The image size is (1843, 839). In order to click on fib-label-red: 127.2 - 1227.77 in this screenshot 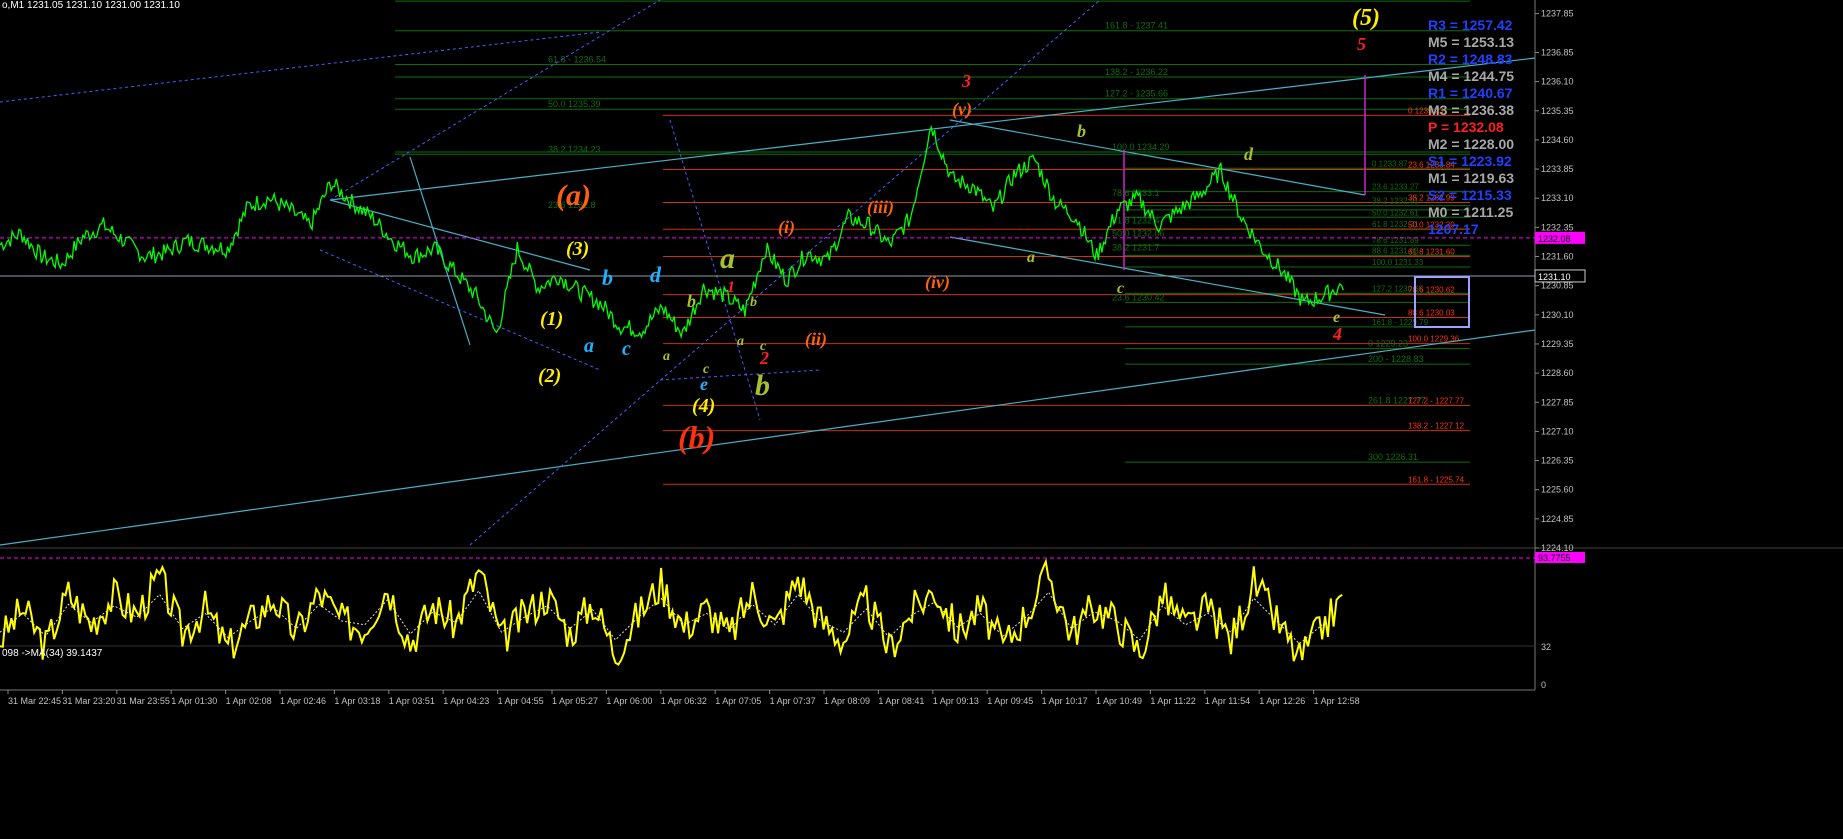, I will do `click(1436, 400)`.